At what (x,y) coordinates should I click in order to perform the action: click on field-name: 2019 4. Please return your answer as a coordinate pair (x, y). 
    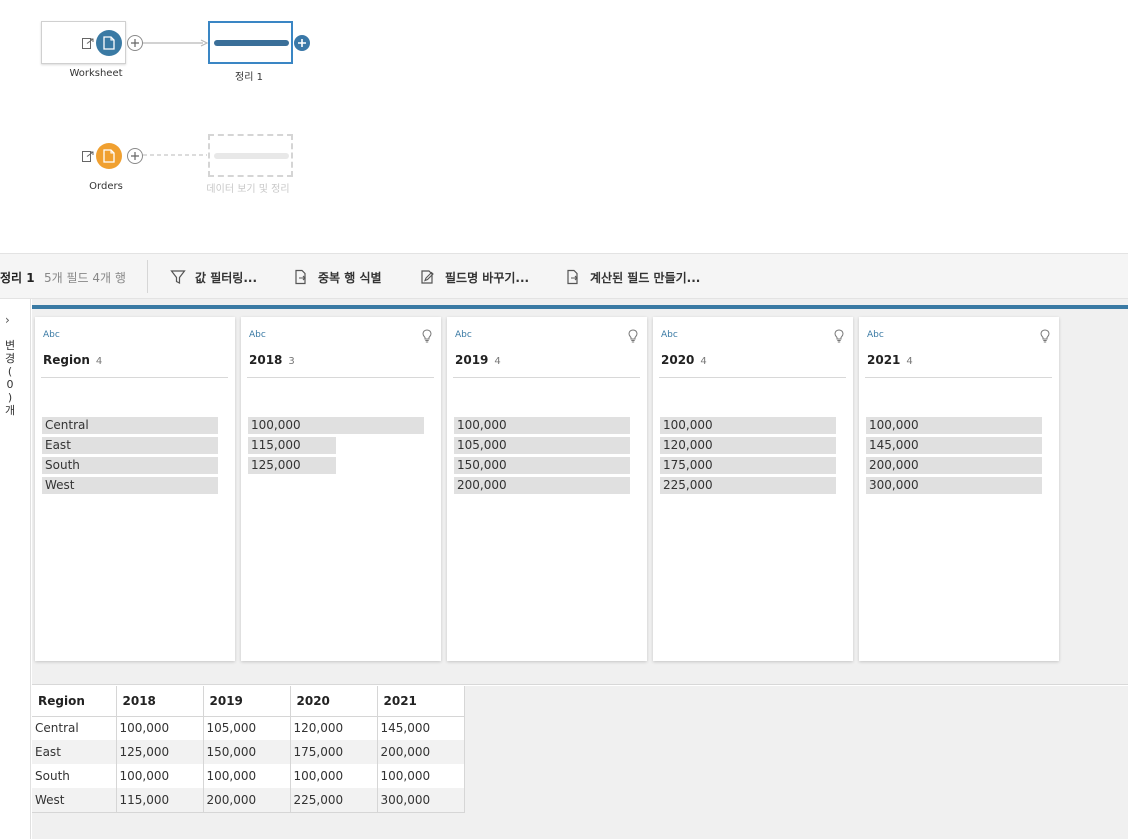
    Looking at the image, I should click on (478, 360).